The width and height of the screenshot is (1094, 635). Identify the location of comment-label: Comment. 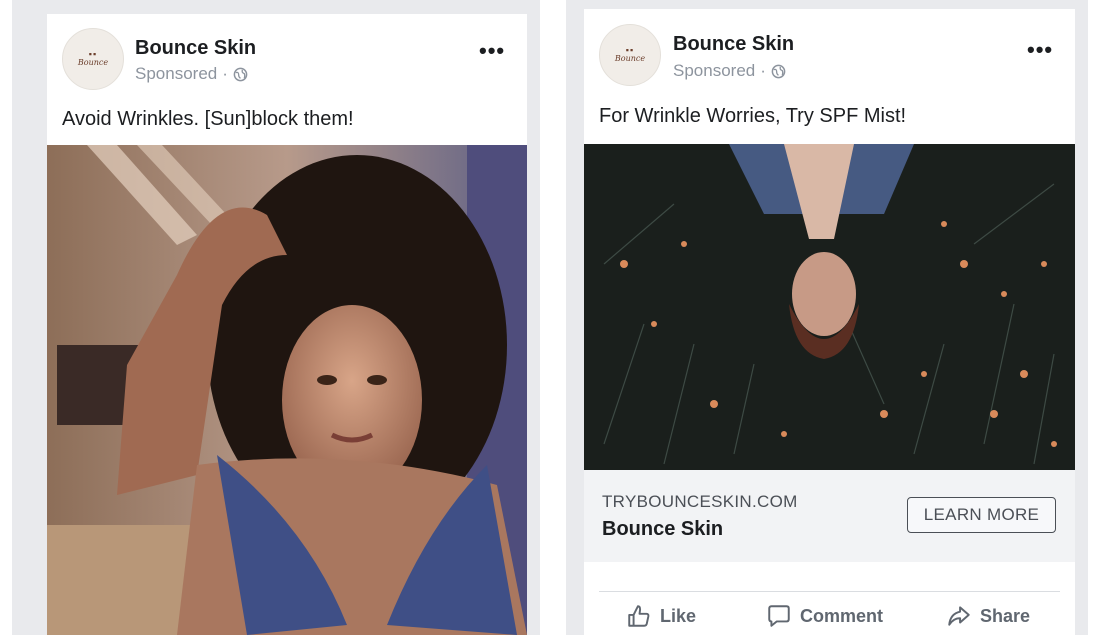
(842, 615).